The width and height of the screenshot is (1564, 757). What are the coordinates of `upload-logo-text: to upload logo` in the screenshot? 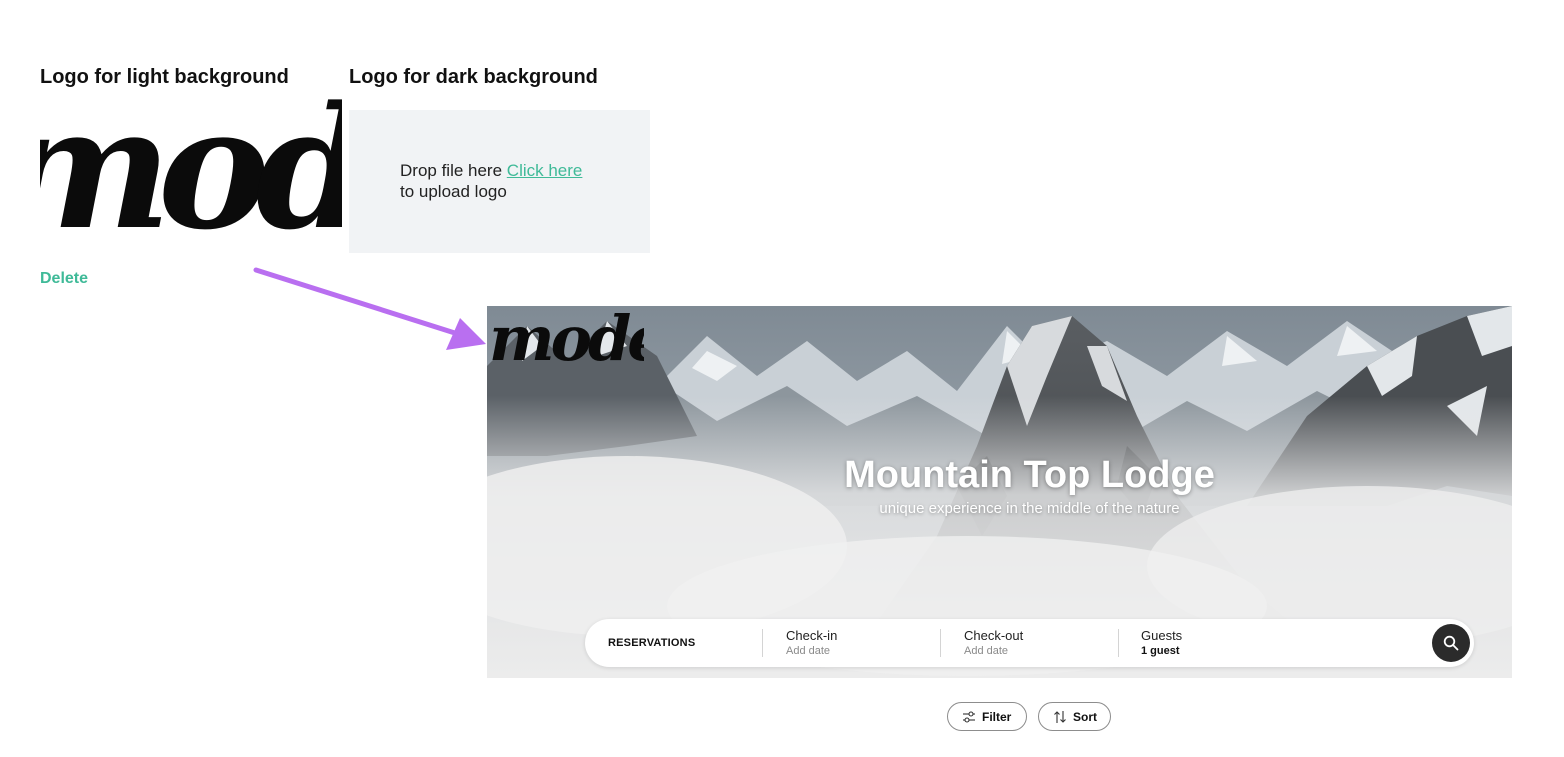 It's located at (453, 191).